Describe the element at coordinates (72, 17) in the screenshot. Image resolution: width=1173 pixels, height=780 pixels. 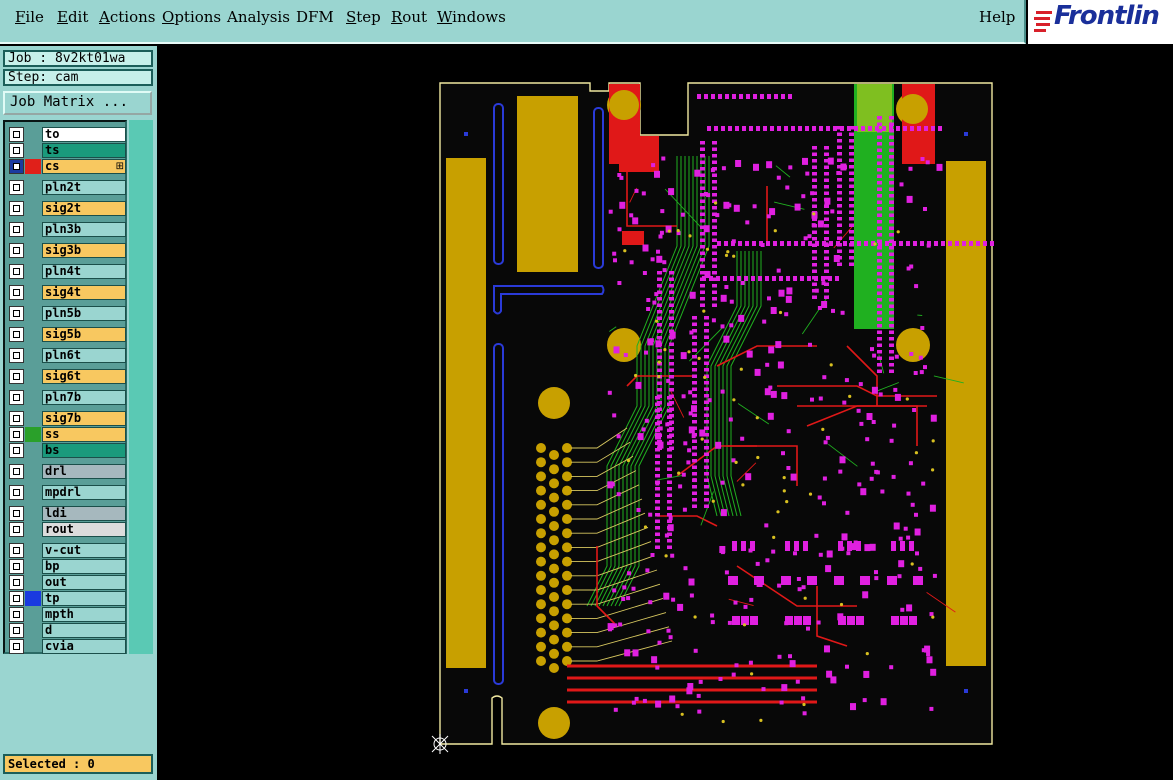
I see `menu-edit: Edit` at that location.